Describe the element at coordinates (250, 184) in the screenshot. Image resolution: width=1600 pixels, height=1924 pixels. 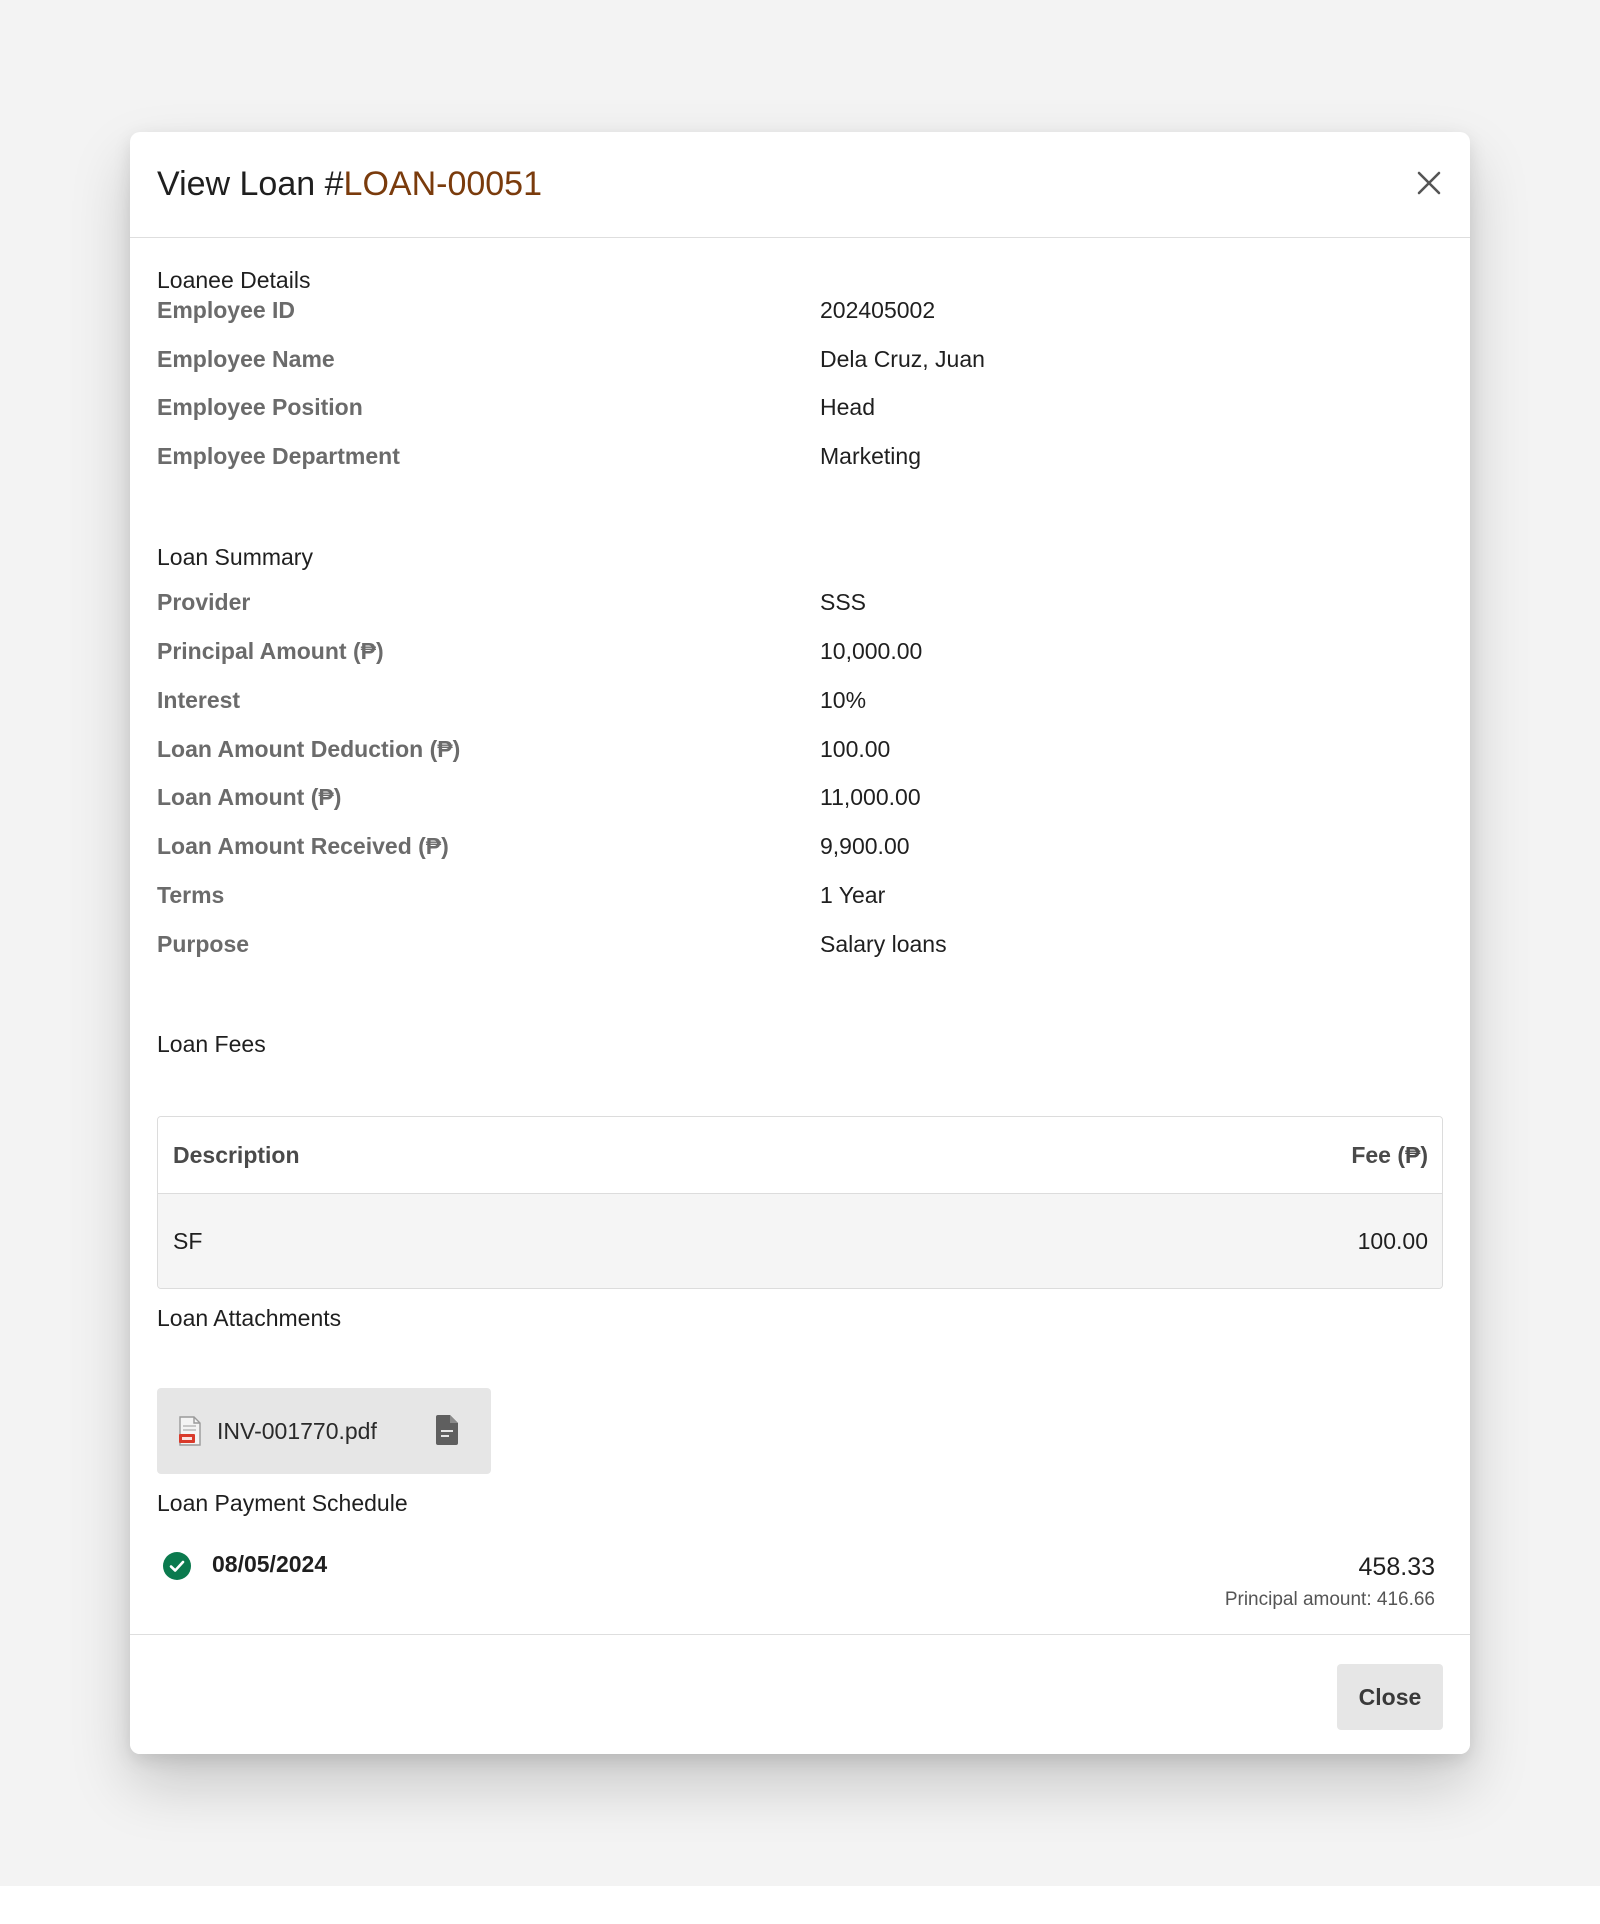
I see `modal-title-prefix: View Loan #` at that location.